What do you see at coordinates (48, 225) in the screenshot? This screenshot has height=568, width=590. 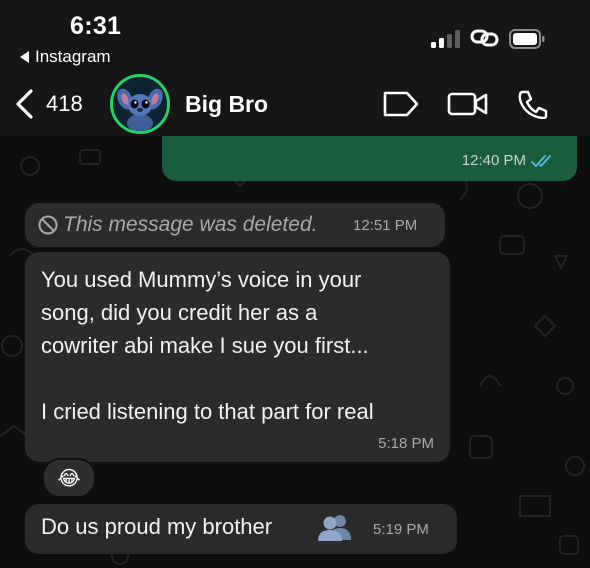 I see `prohibited-icon` at bounding box center [48, 225].